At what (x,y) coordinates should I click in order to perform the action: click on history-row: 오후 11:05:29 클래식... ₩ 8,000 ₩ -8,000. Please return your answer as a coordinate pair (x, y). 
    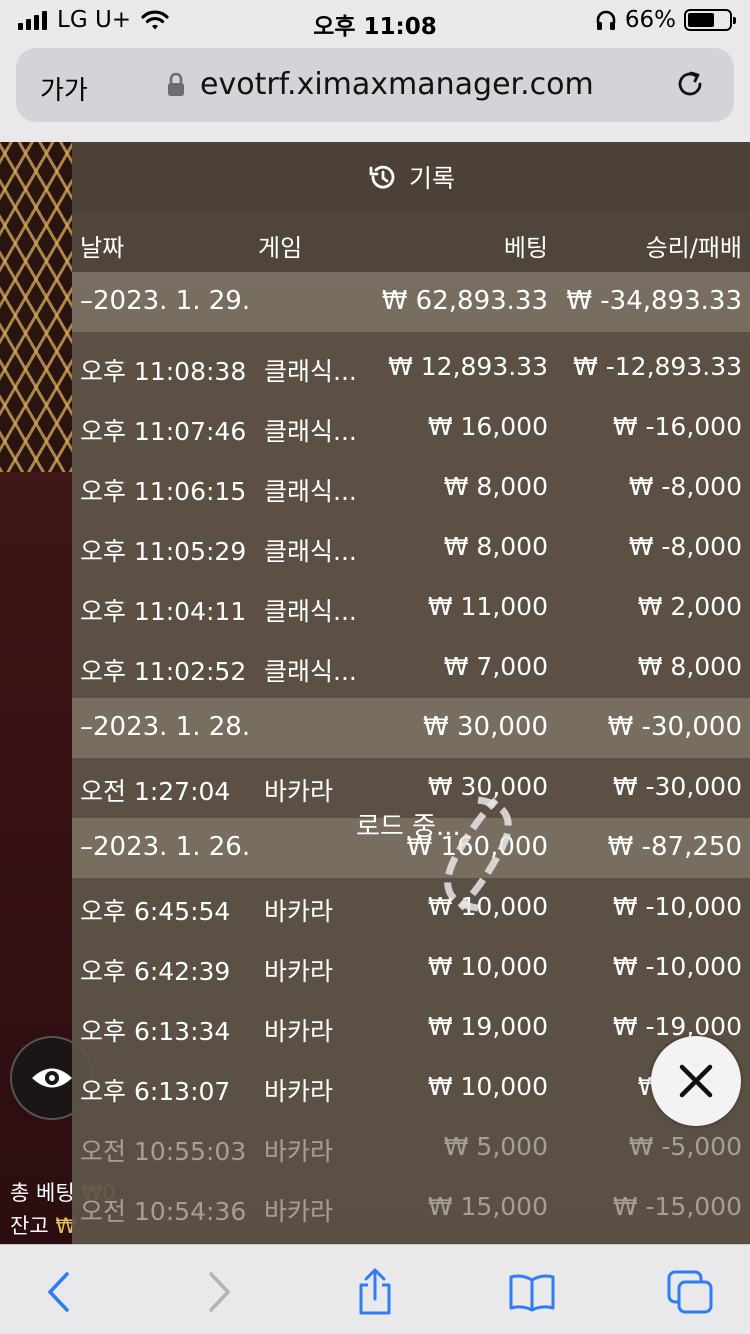
    Looking at the image, I should click on (411, 548).